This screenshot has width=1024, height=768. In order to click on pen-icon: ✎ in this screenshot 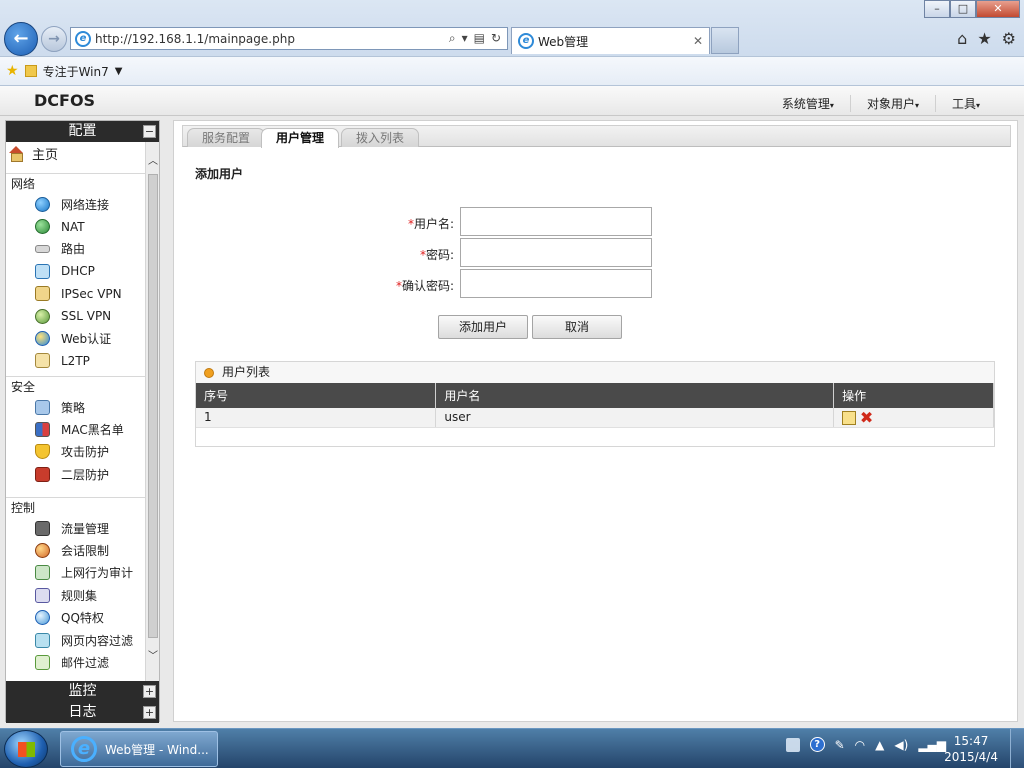, I will do `click(840, 745)`.